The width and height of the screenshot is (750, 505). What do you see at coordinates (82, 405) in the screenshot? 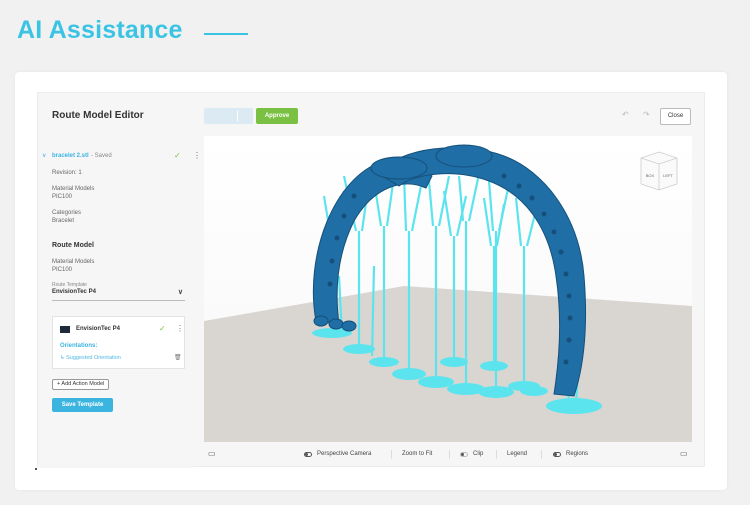
I see `save-template-button: Save Template` at bounding box center [82, 405].